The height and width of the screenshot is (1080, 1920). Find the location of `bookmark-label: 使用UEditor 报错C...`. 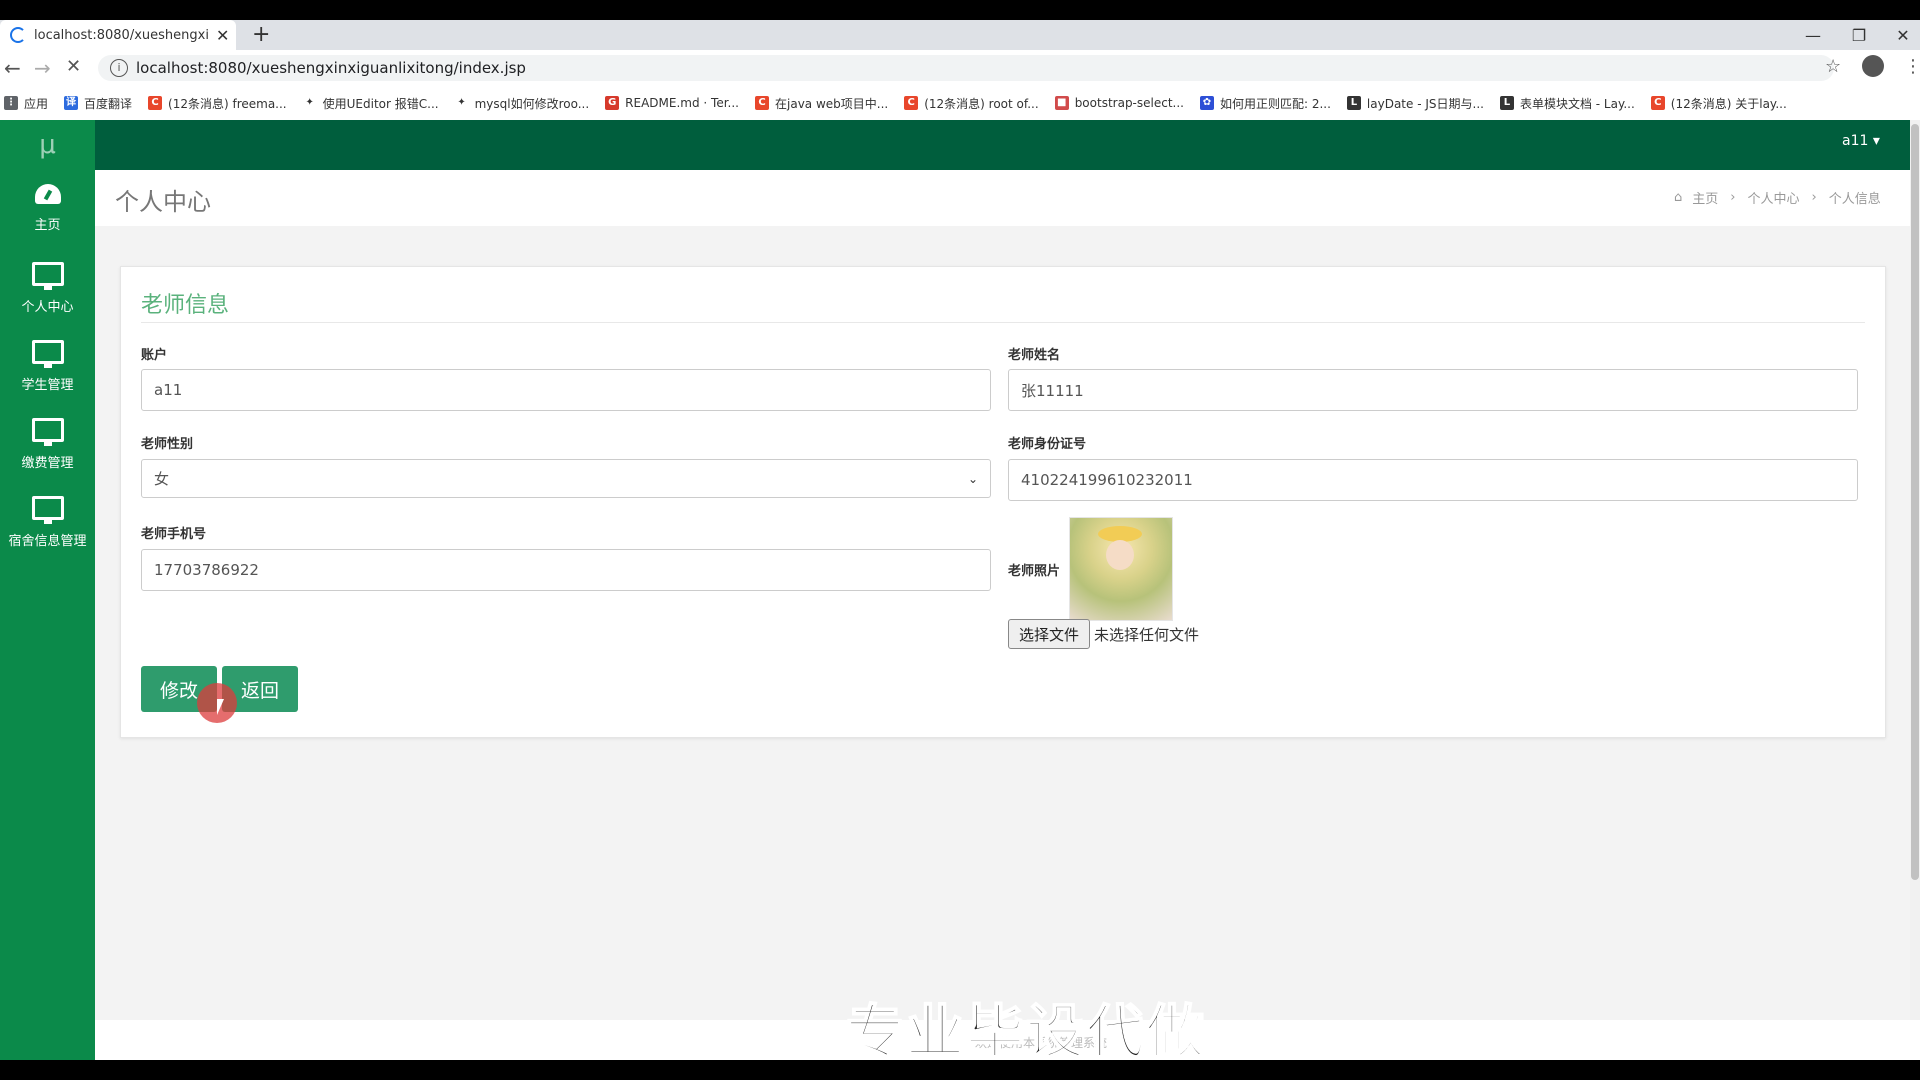

bookmark-label: 使用UEditor 报错C... is located at coordinates (380, 103).